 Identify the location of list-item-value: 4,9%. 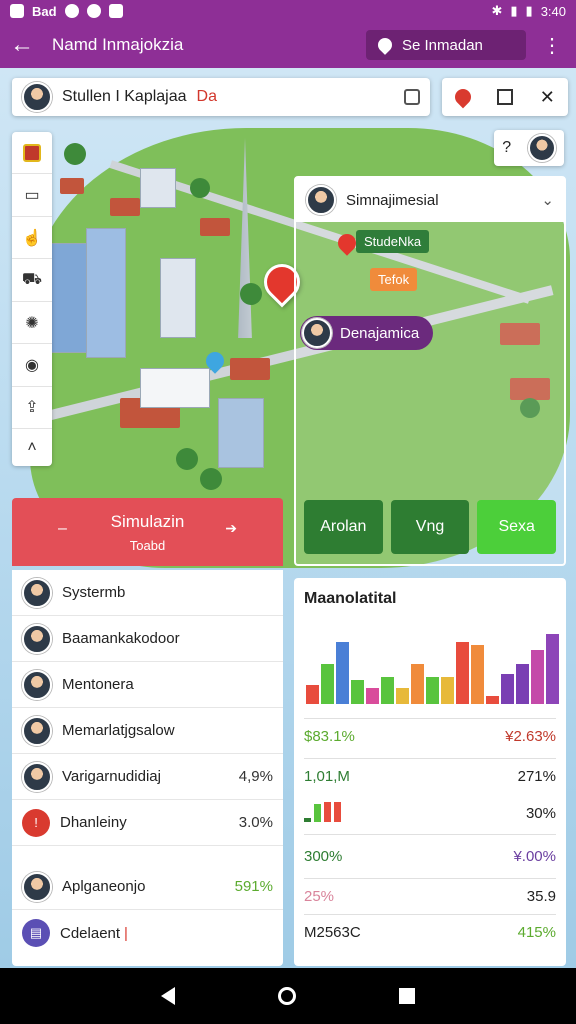
(255, 776).